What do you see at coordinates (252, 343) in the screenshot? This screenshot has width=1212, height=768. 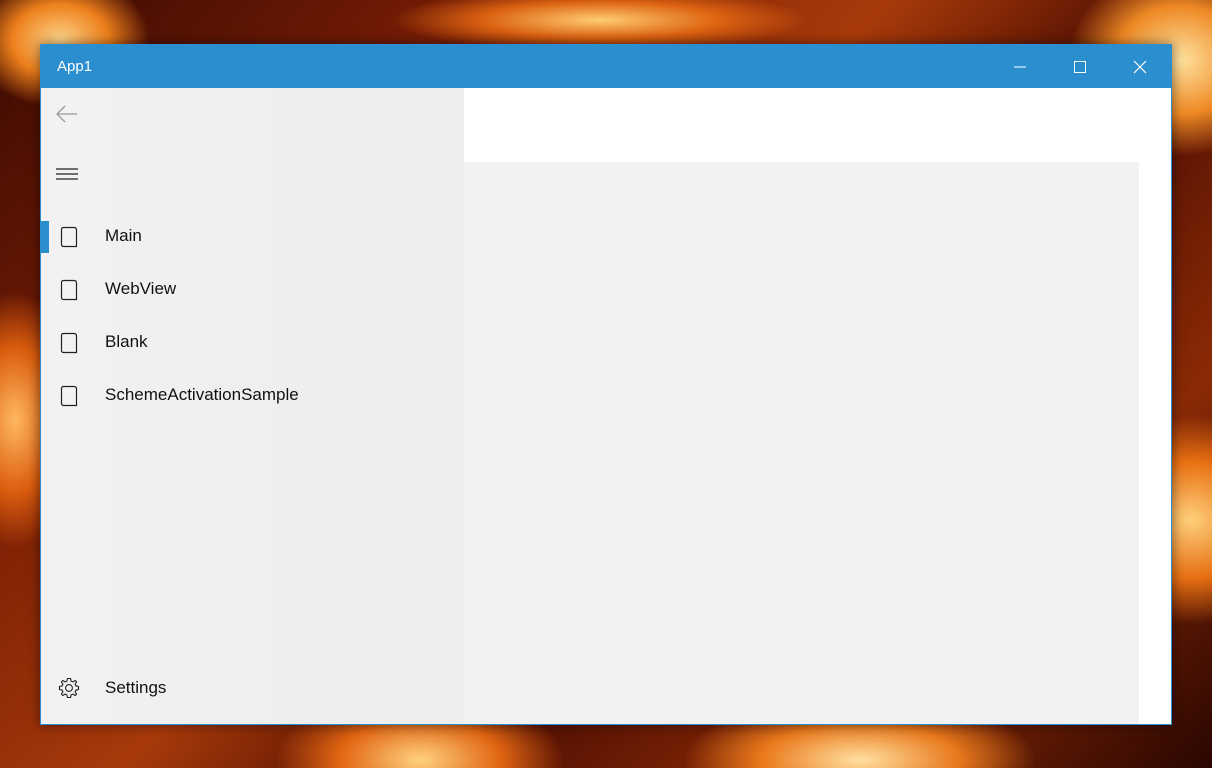 I see `nav-item-blank: Blank` at bounding box center [252, 343].